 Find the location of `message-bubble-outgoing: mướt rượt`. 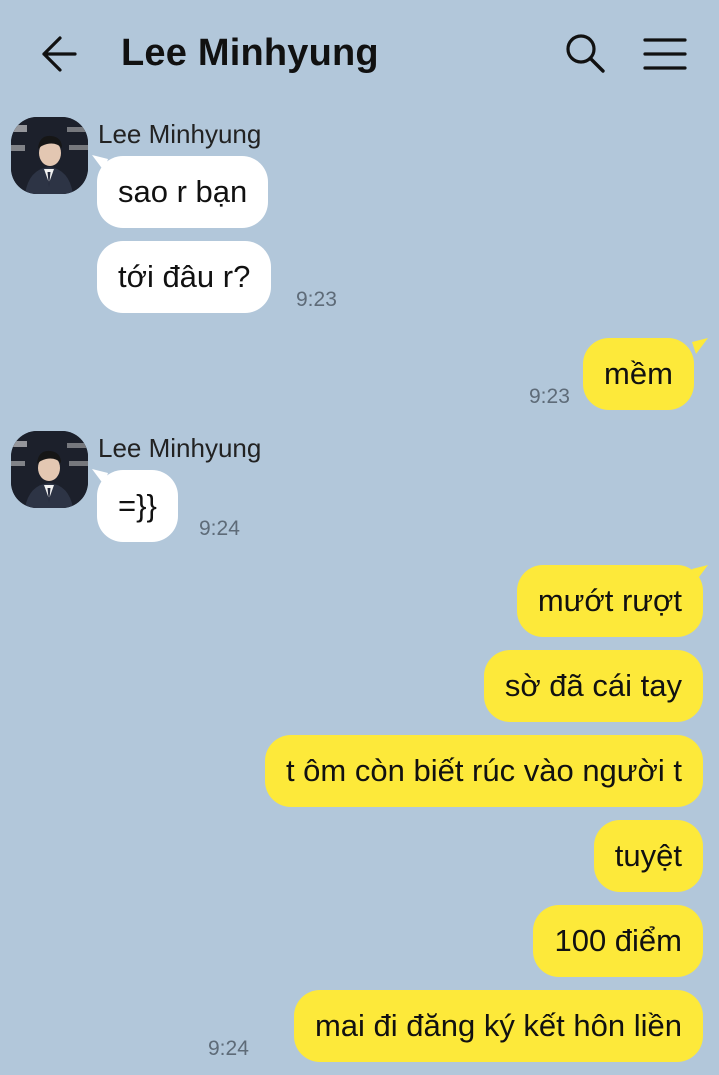

message-bubble-outgoing: mướt rượt is located at coordinates (609, 601).